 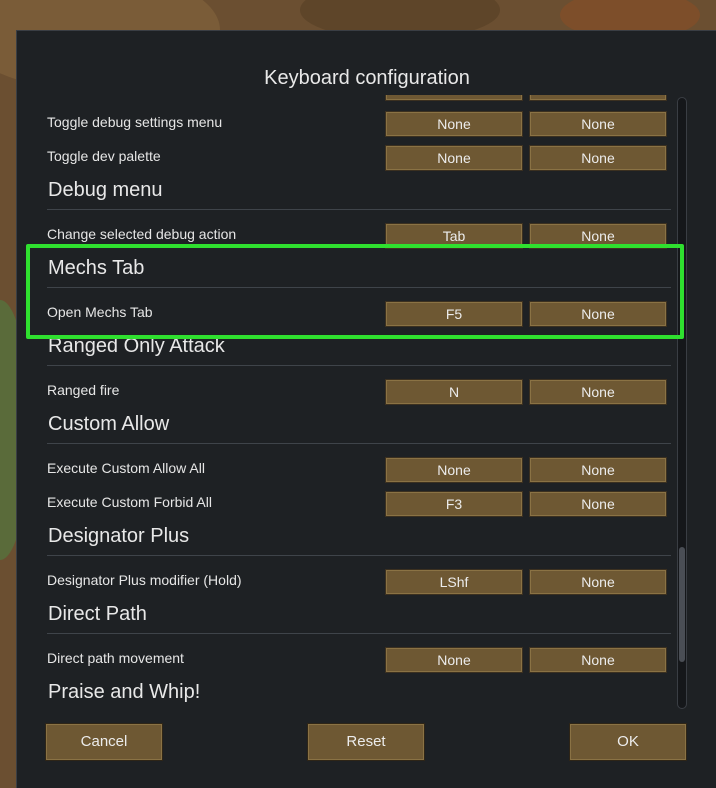 What do you see at coordinates (142, 234) in the screenshot?
I see `keybinding-label: Change selected debug action` at bounding box center [142, 234].